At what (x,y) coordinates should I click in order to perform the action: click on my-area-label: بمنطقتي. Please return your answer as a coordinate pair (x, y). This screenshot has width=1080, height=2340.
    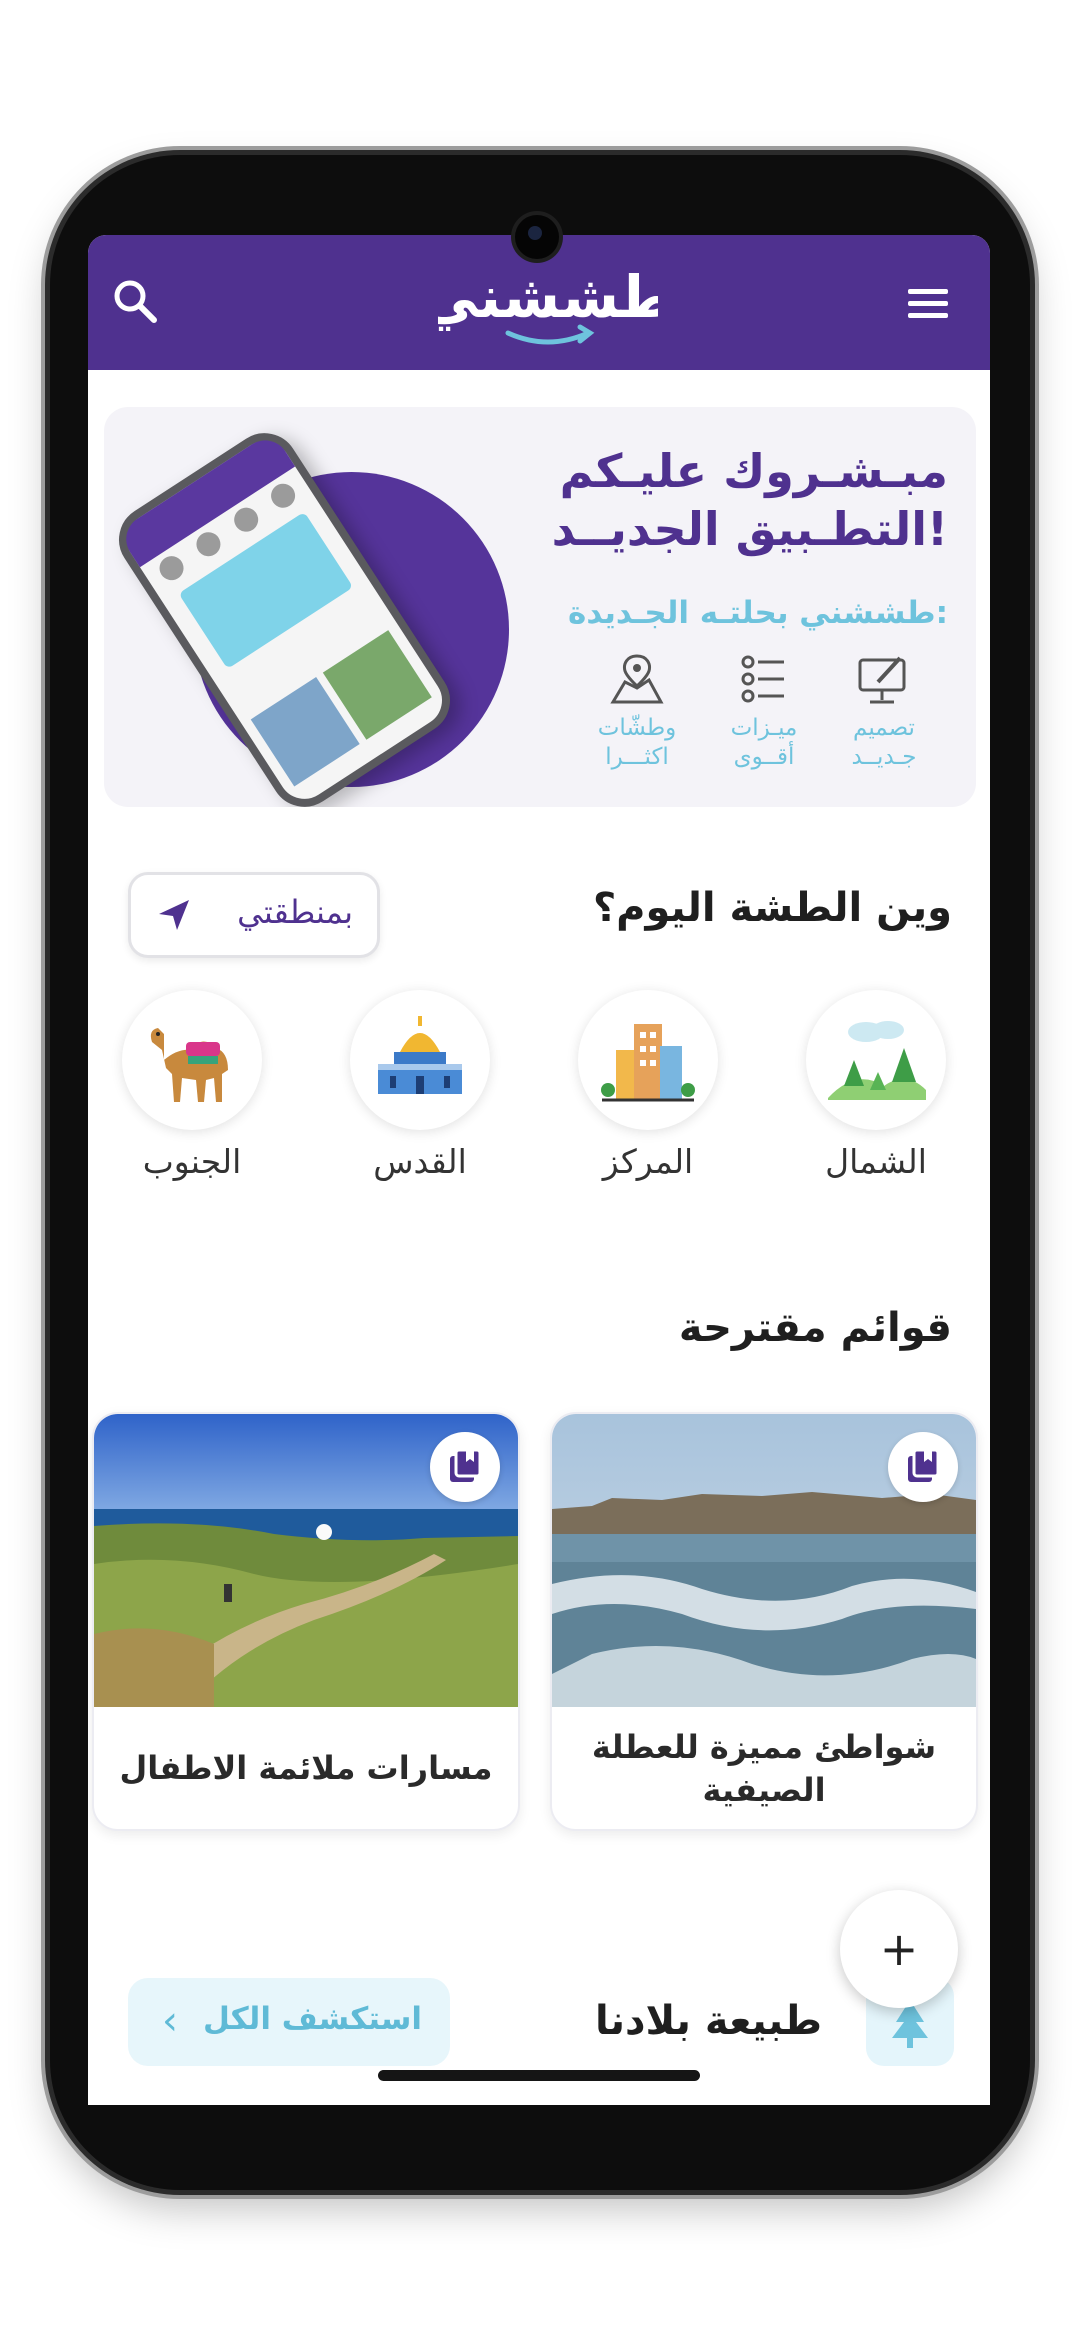
    Looking at the image, I should click on (295, 912).